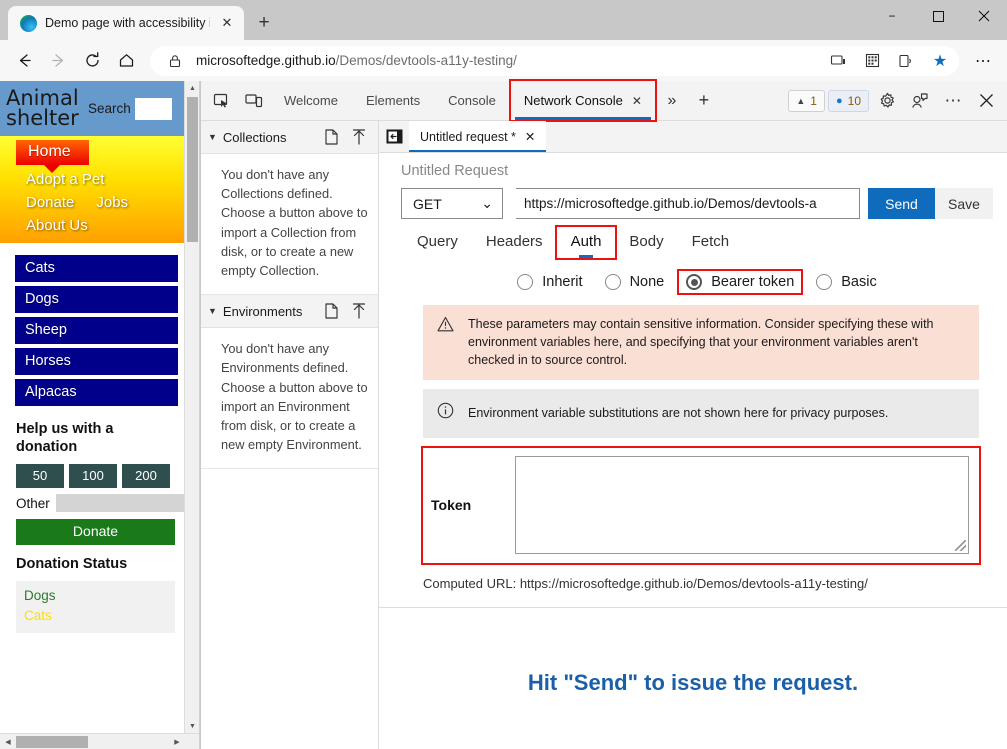 This screenshot has width=1007, height=749. What do you see at coordinates (40, 476) in the screenshot?
I see `amount-button-50: 50` at bounding box center [40, 476].